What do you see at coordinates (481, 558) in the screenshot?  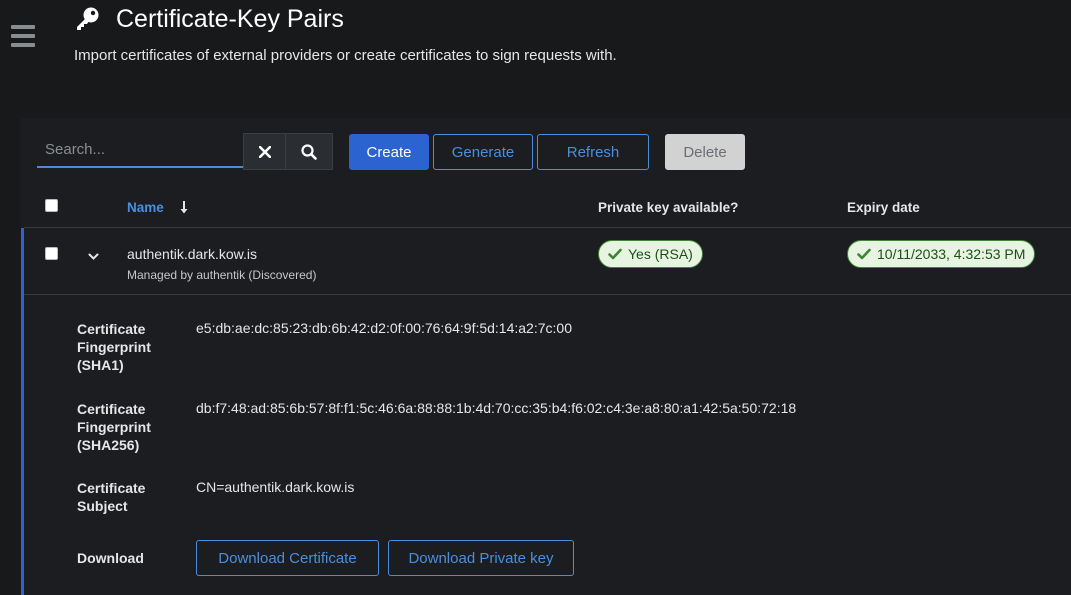 I see `download-private-key-button: Download Private key` at bounding box center [481, 558].